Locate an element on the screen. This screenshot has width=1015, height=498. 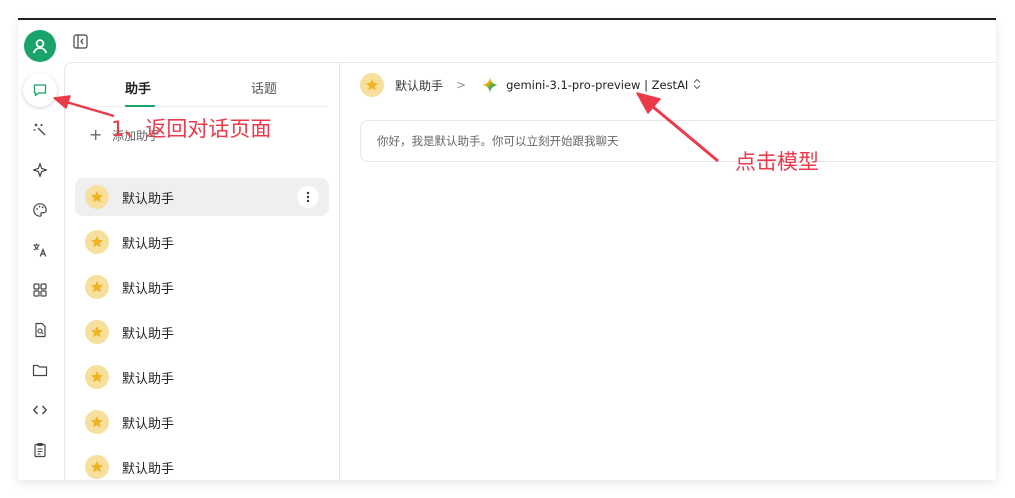
sidebar-item-code is located at coordinates (40, 410).